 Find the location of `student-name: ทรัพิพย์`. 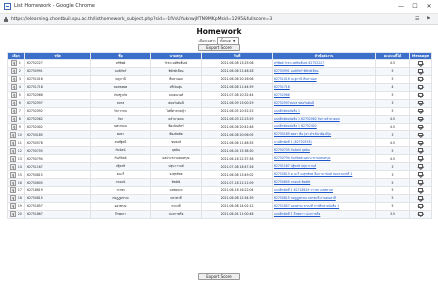

student-name: ทรัพิพย์ is located at coordinates (120, 63).